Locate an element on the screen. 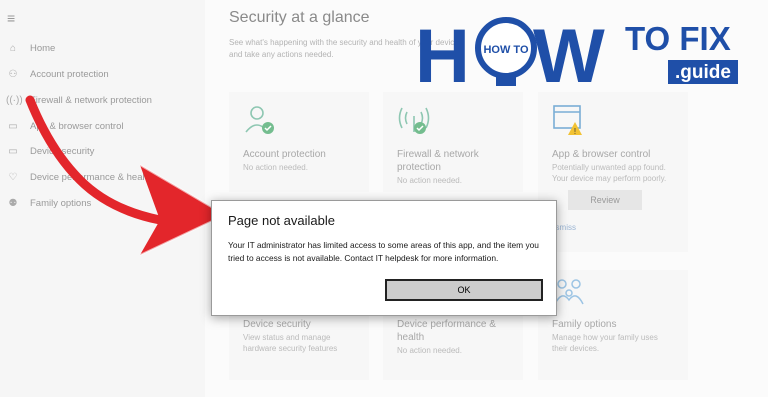 The height and width of the screenshot is (397, 768). ok-button: OK is located at coordinates (464, 290).